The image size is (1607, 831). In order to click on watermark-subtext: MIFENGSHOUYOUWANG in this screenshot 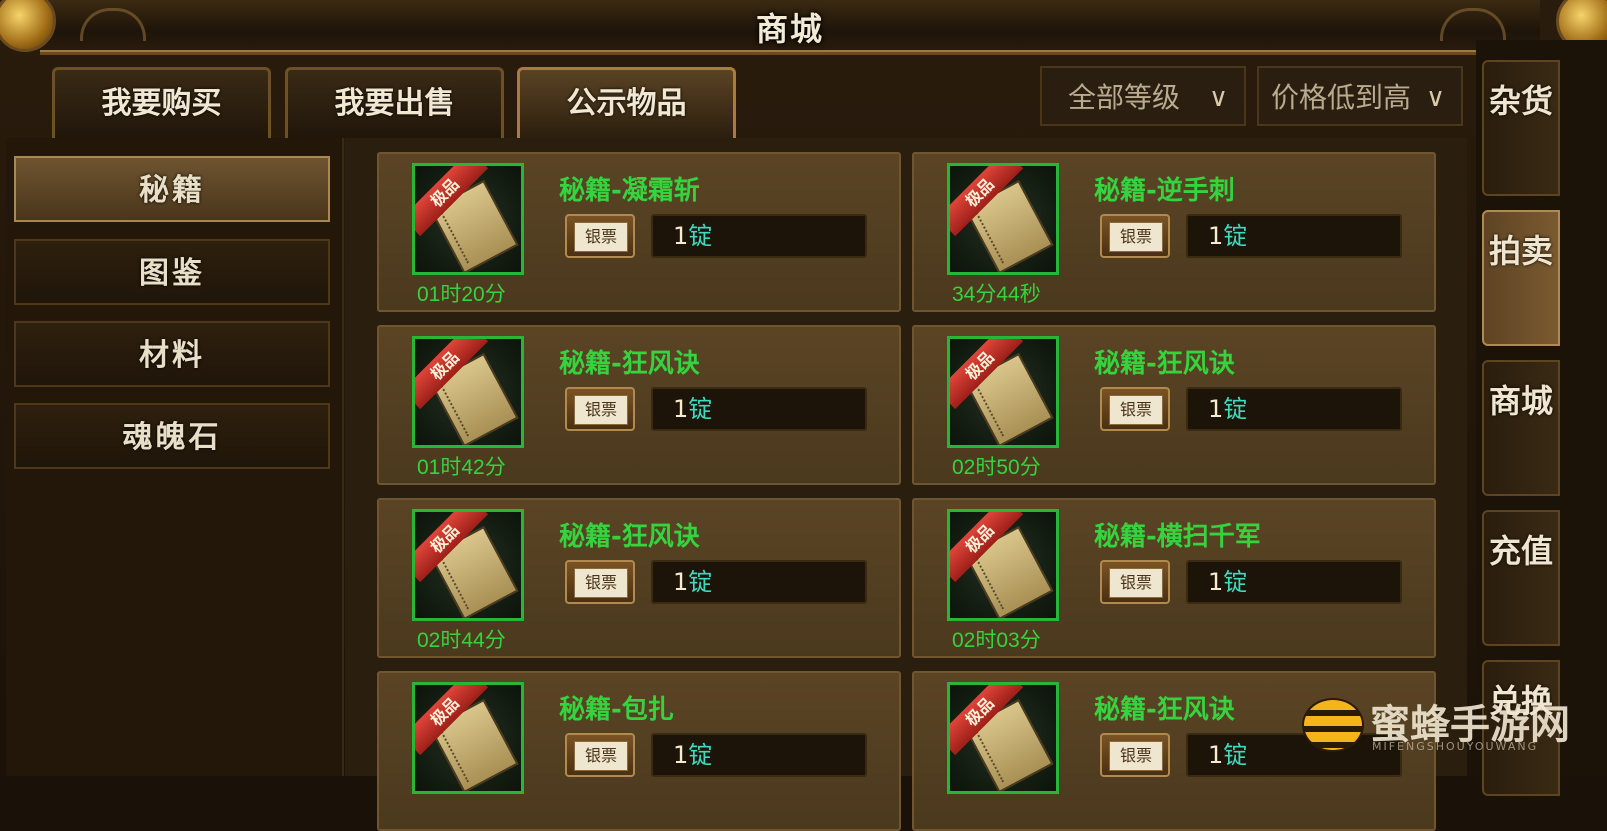, I will do `click(1455, 746)`.